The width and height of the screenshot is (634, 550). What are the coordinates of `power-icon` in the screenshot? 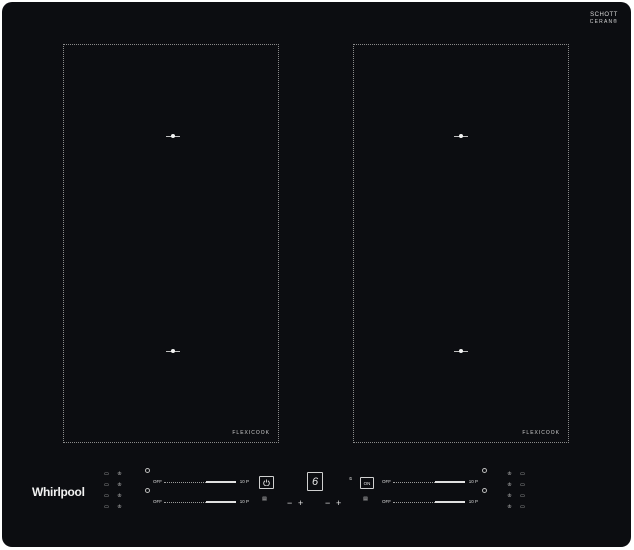 It's located at (266, 482).